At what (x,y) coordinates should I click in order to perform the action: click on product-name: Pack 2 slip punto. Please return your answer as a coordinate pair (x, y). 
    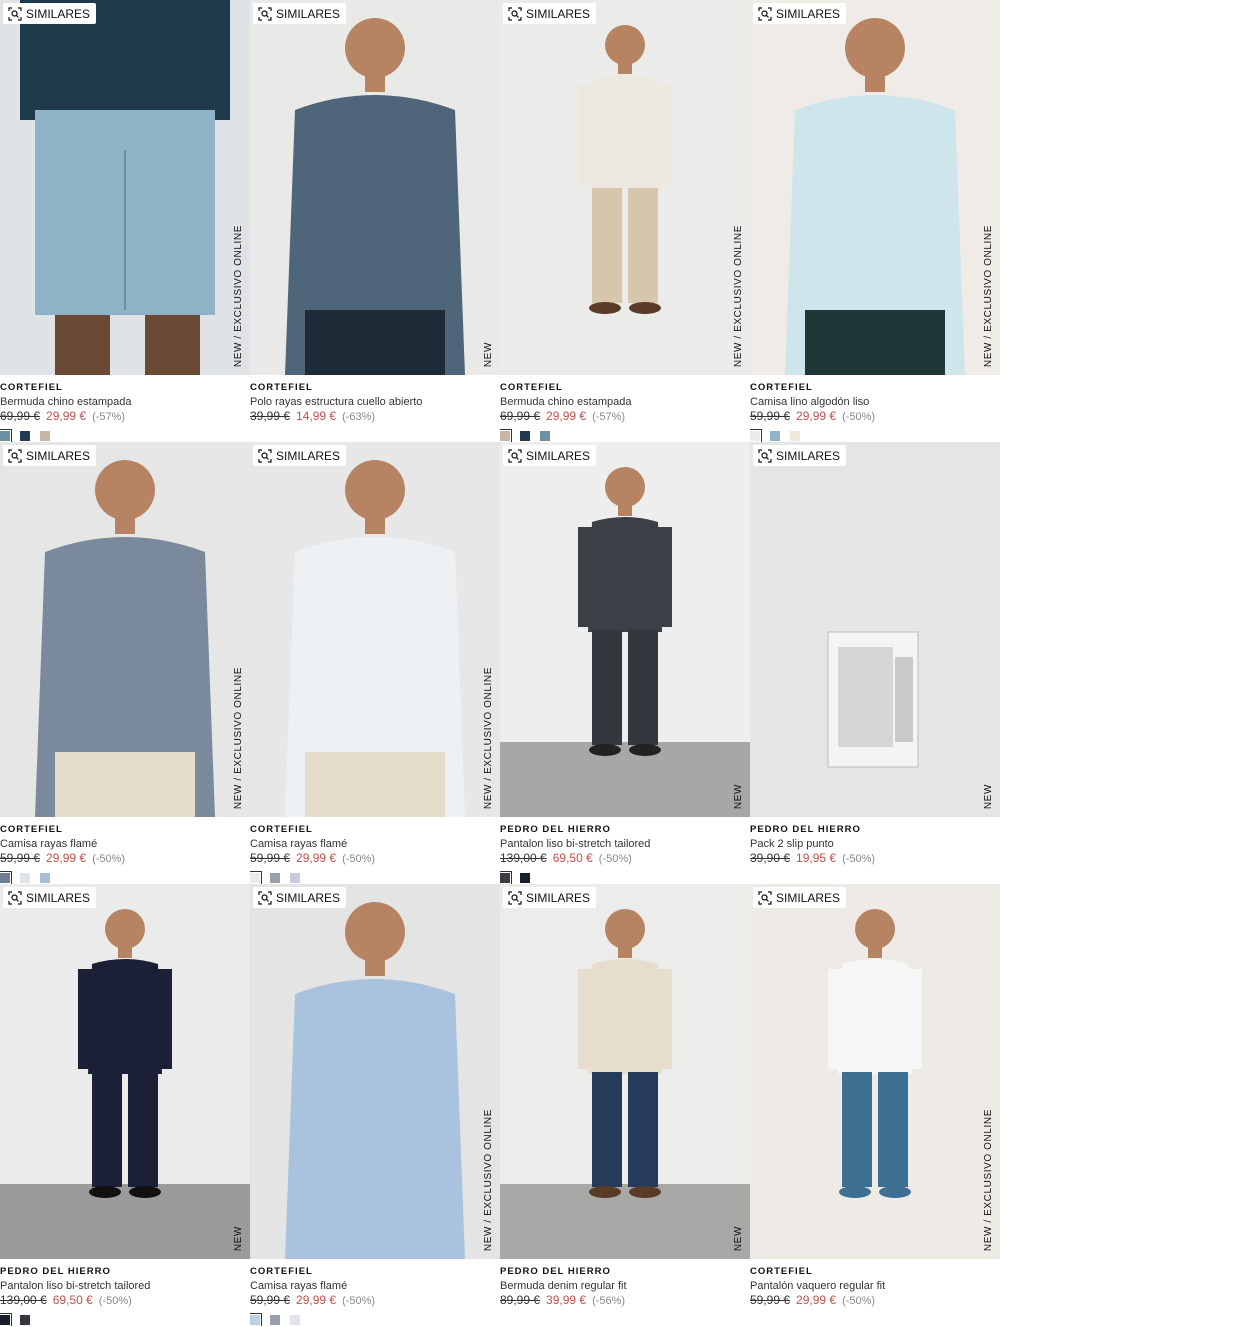
    Looking at the image, I should click on (875, 844).